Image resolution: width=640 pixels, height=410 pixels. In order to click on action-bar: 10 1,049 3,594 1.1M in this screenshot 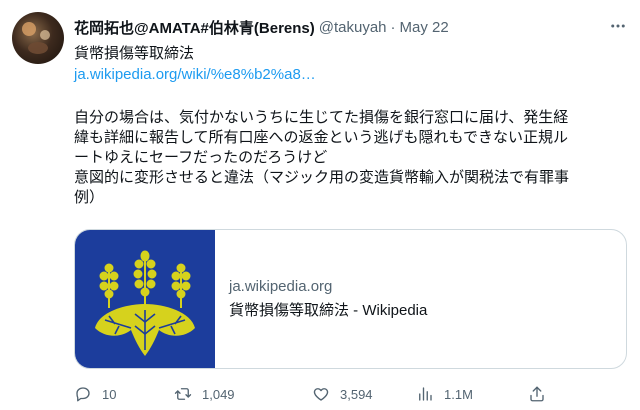, I will do `click(348, 394)`.